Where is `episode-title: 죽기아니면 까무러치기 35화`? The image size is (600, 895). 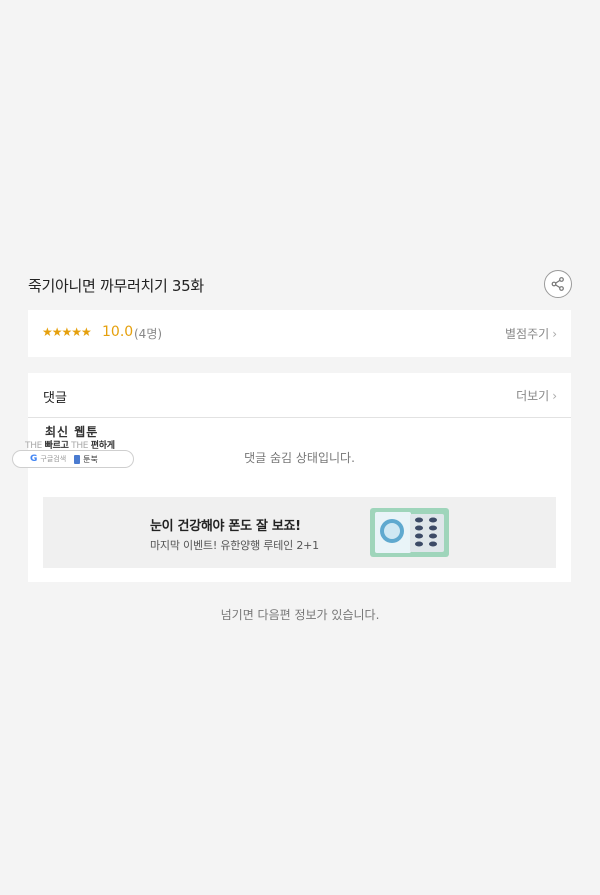
episode-title: 죽기아니면 까무러치기 35화 is located at coordinates (116, 286).